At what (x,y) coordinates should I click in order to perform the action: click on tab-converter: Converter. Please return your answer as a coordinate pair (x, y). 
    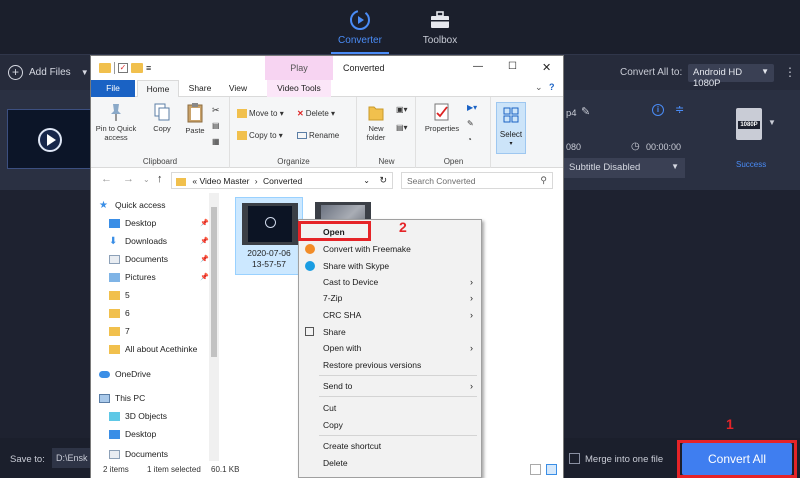
    Looking at the image, I should click on (360, 31).